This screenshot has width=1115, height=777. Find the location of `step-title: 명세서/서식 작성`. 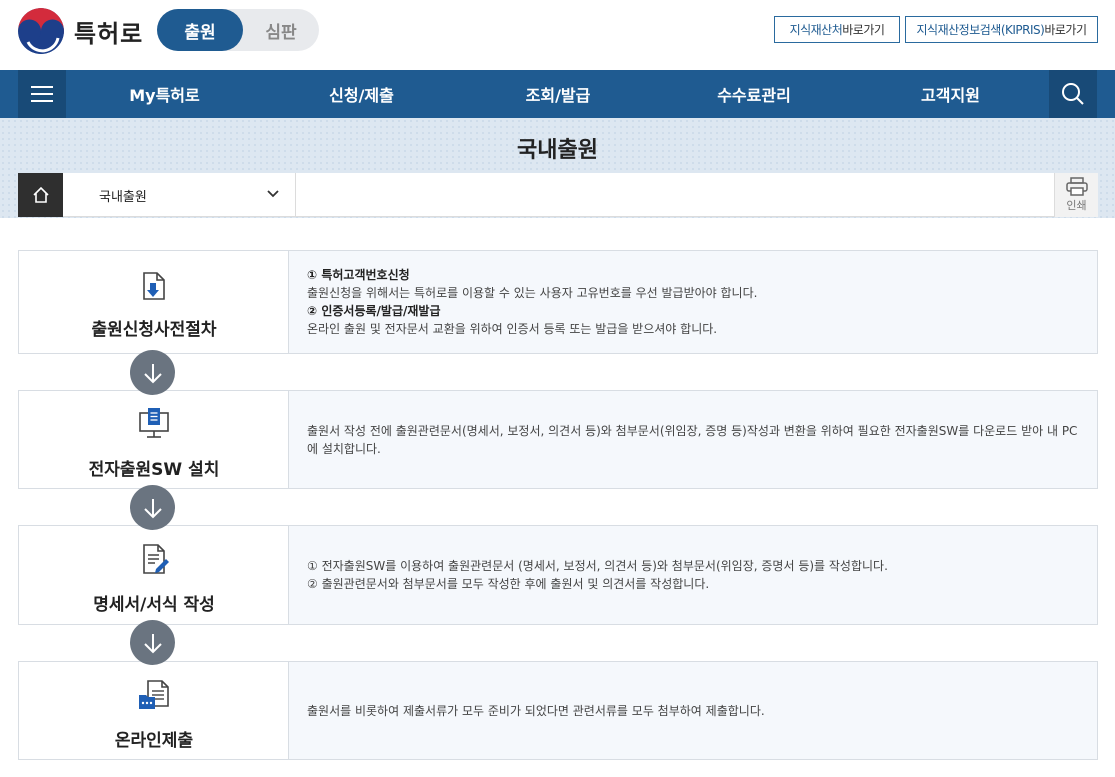

step-title: 명세서/서식 작성 is located at coordinates (154, 605).